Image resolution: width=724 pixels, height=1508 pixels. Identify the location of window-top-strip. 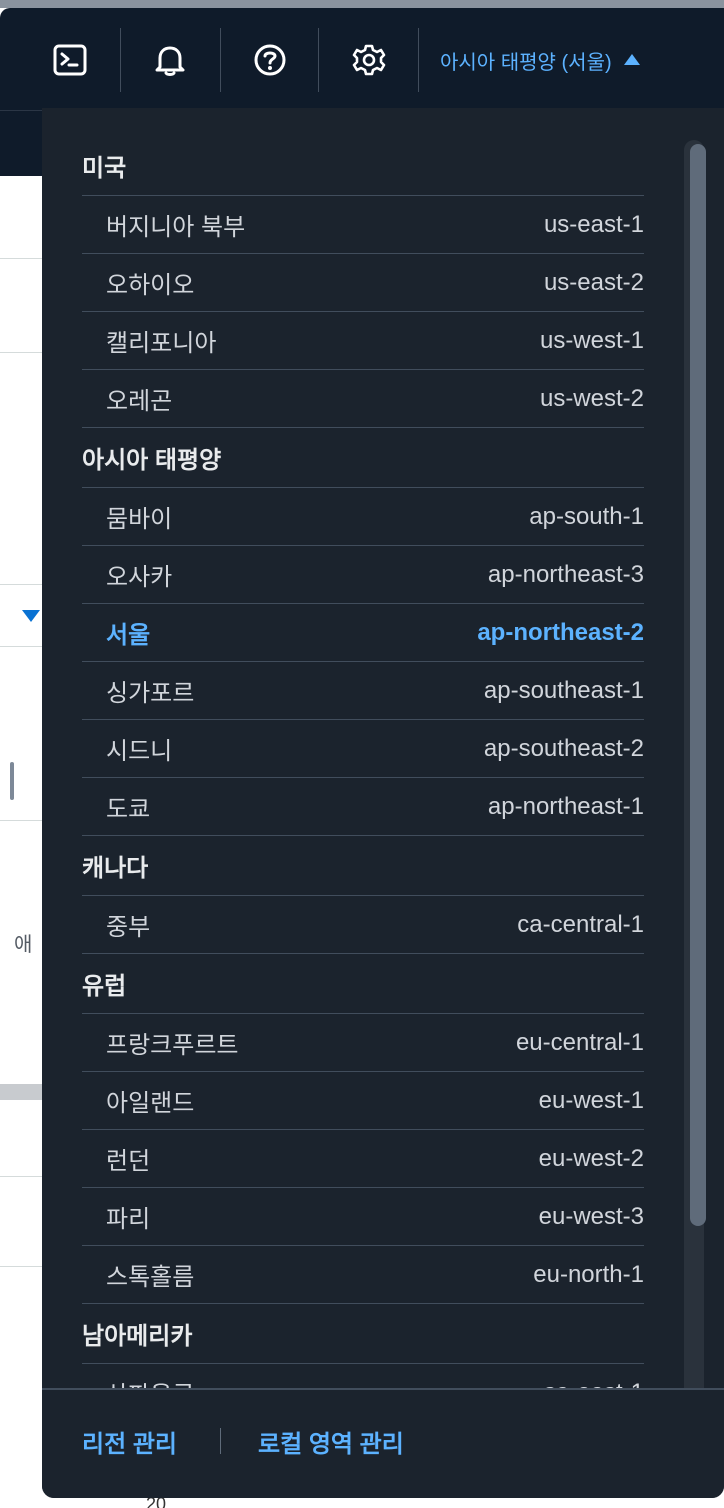
(362, 4).